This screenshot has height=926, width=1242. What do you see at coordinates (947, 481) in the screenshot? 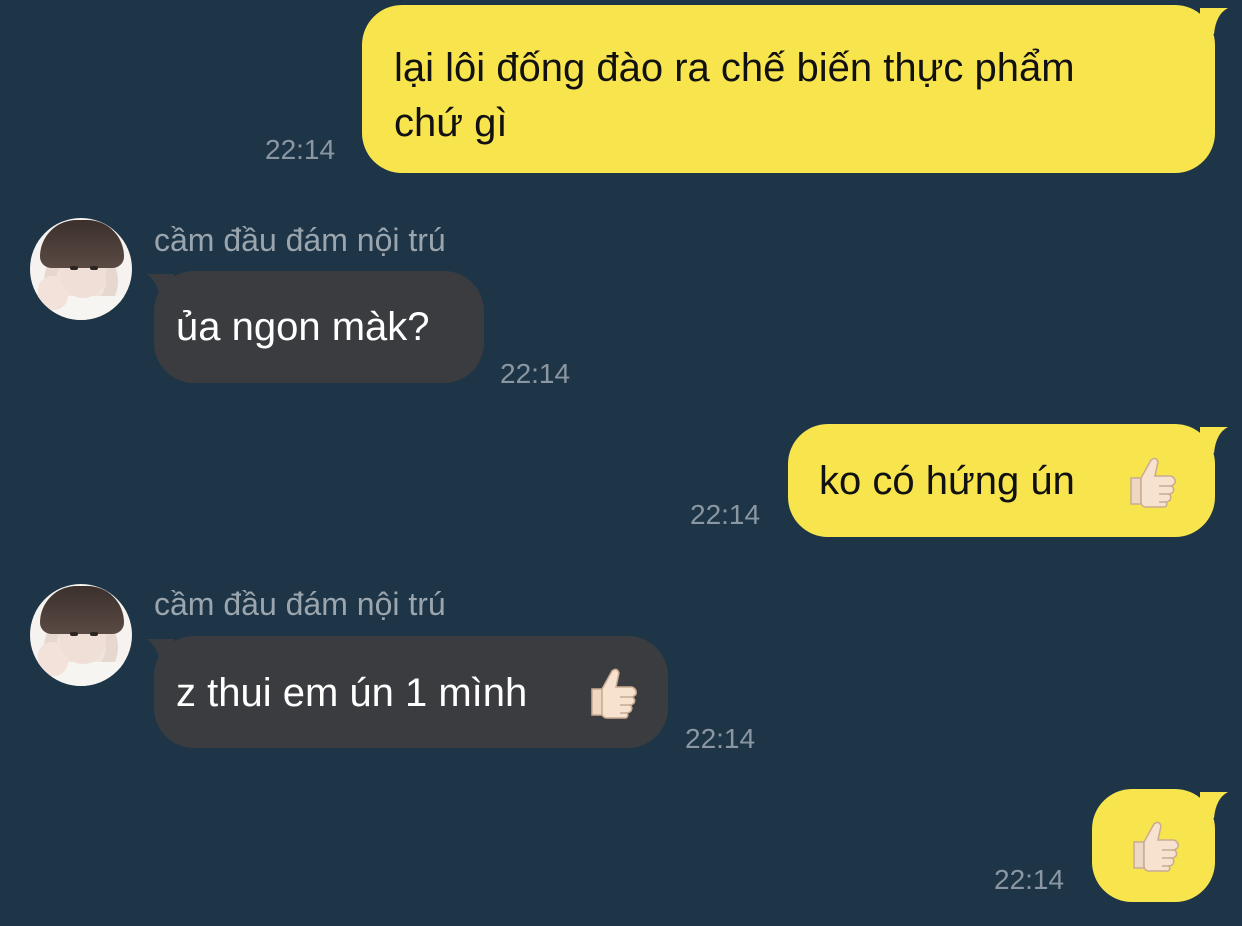
I see `message-text: ko có hứng ún` at bounding box center [947, 481].